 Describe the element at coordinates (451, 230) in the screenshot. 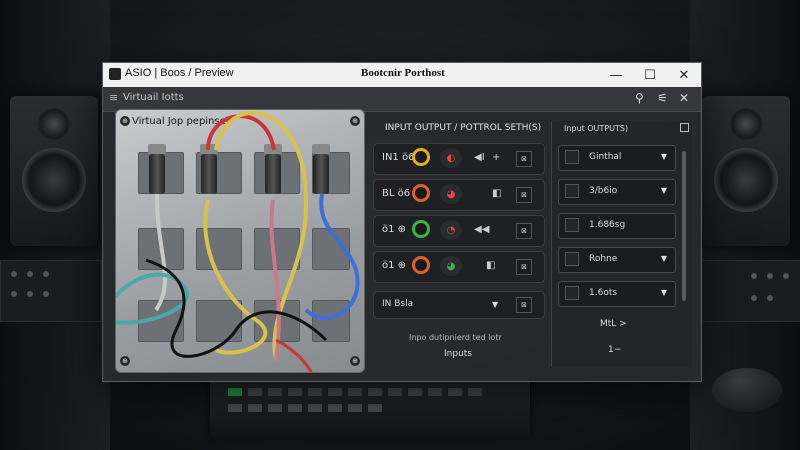

I see `phase-button: ◔` at that location.